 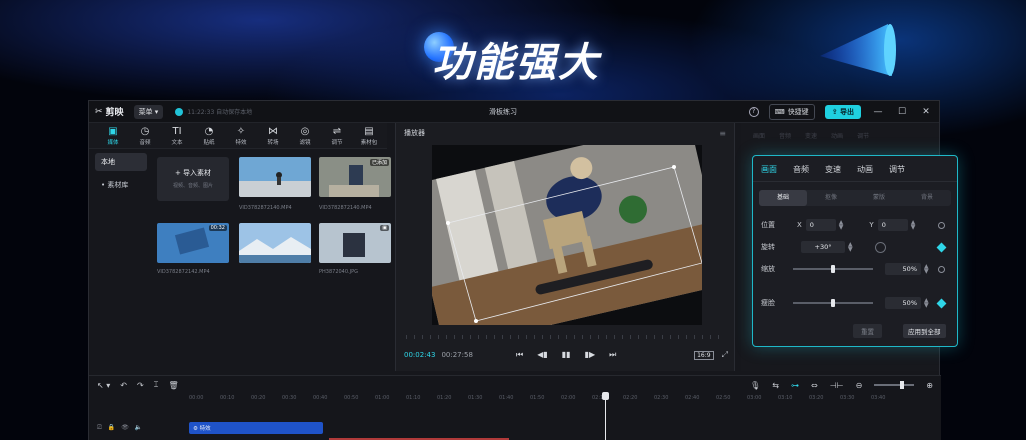 What do you see at coordinates (927, 198) in the screenshot?
I see `subtab-background: 背景` at bounding box center [927, 198].